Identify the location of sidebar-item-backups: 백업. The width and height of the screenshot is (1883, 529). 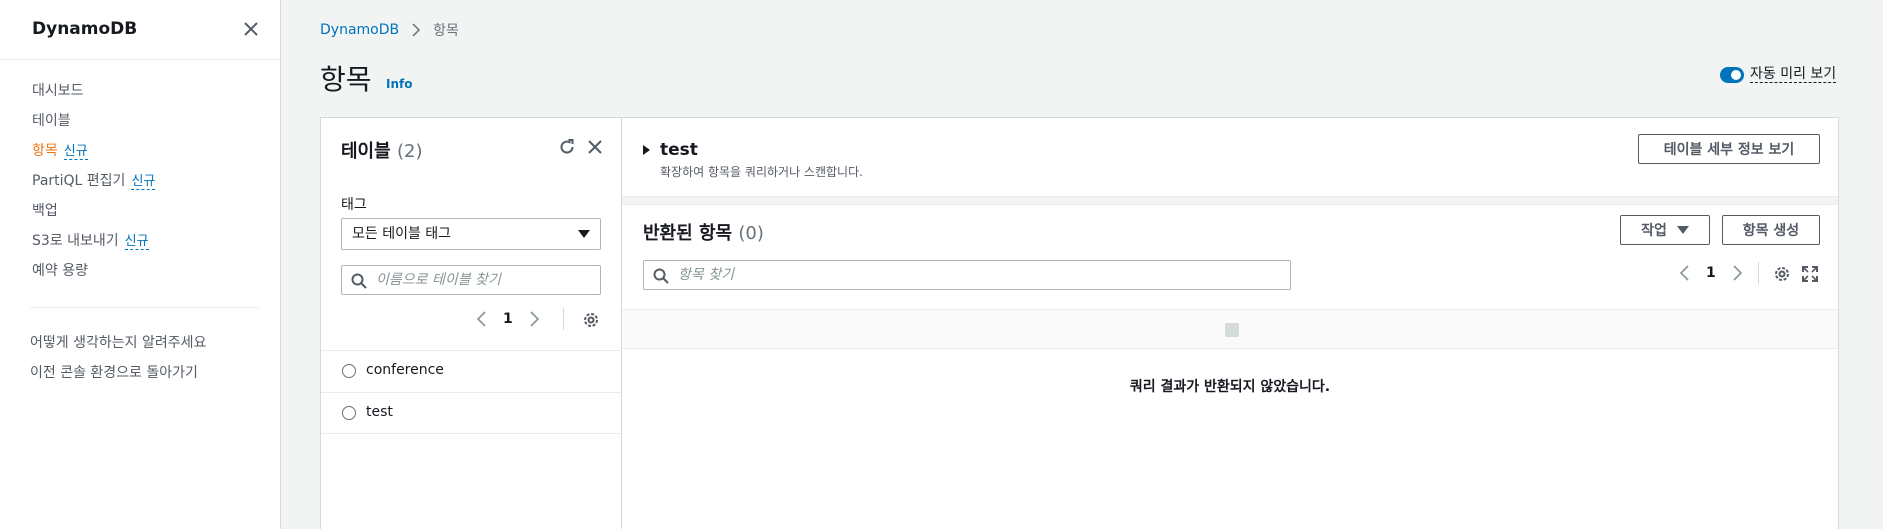
(93, 213).